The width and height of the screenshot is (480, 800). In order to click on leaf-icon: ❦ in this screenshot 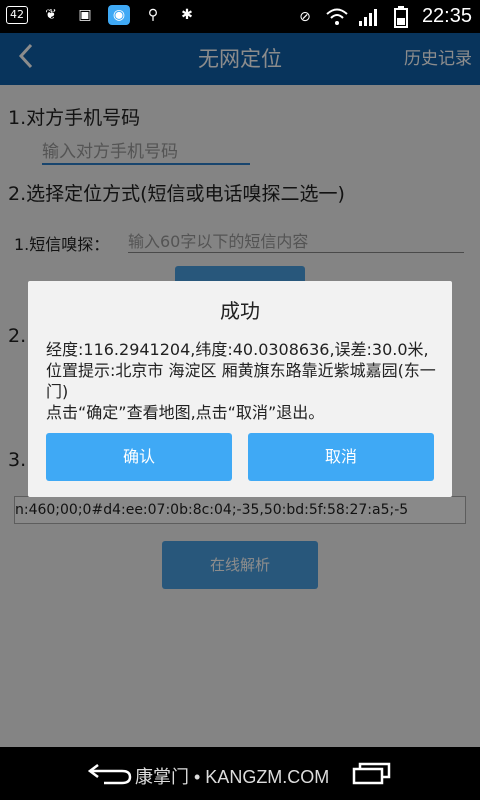, I will do `click(51, 15)`.